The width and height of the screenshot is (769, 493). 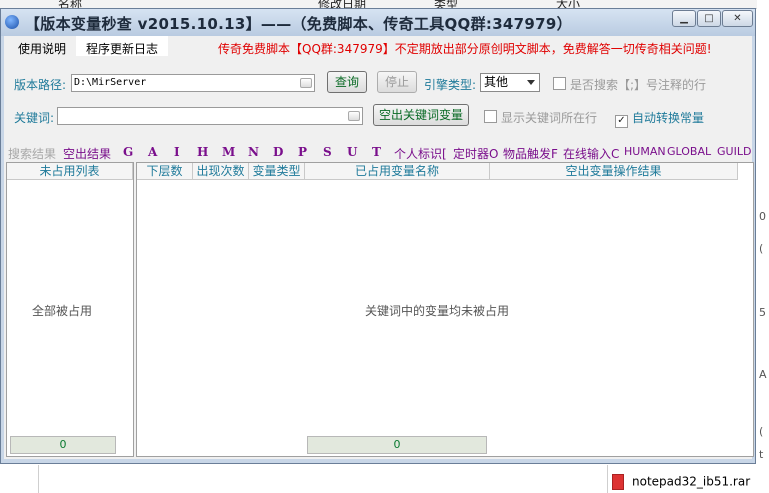 What do you see at coordinates (397, 82) in the screenshot?
I see `stop-button: 停止` at bounding box center [397, 82].